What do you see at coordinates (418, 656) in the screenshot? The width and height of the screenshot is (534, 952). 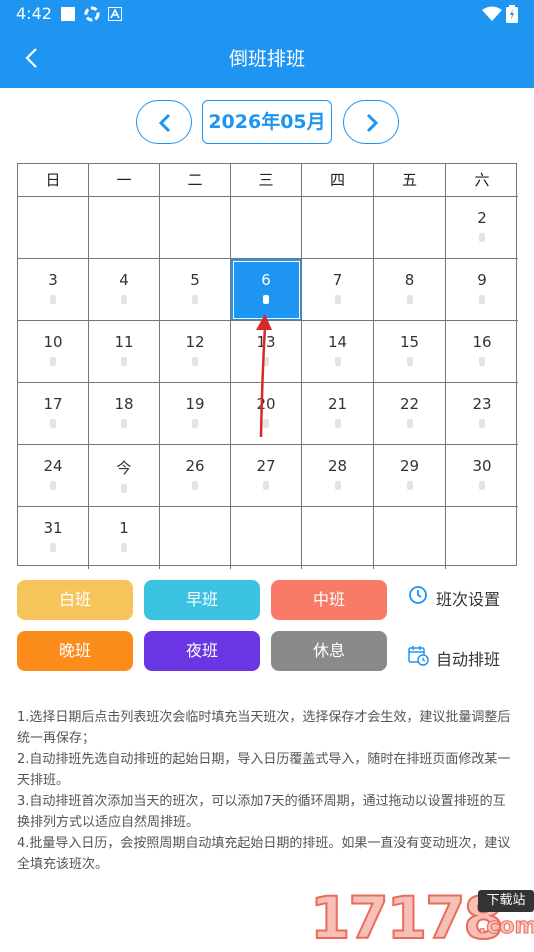 I see `calendar-clock-icon` at bounding box center [418, 656].